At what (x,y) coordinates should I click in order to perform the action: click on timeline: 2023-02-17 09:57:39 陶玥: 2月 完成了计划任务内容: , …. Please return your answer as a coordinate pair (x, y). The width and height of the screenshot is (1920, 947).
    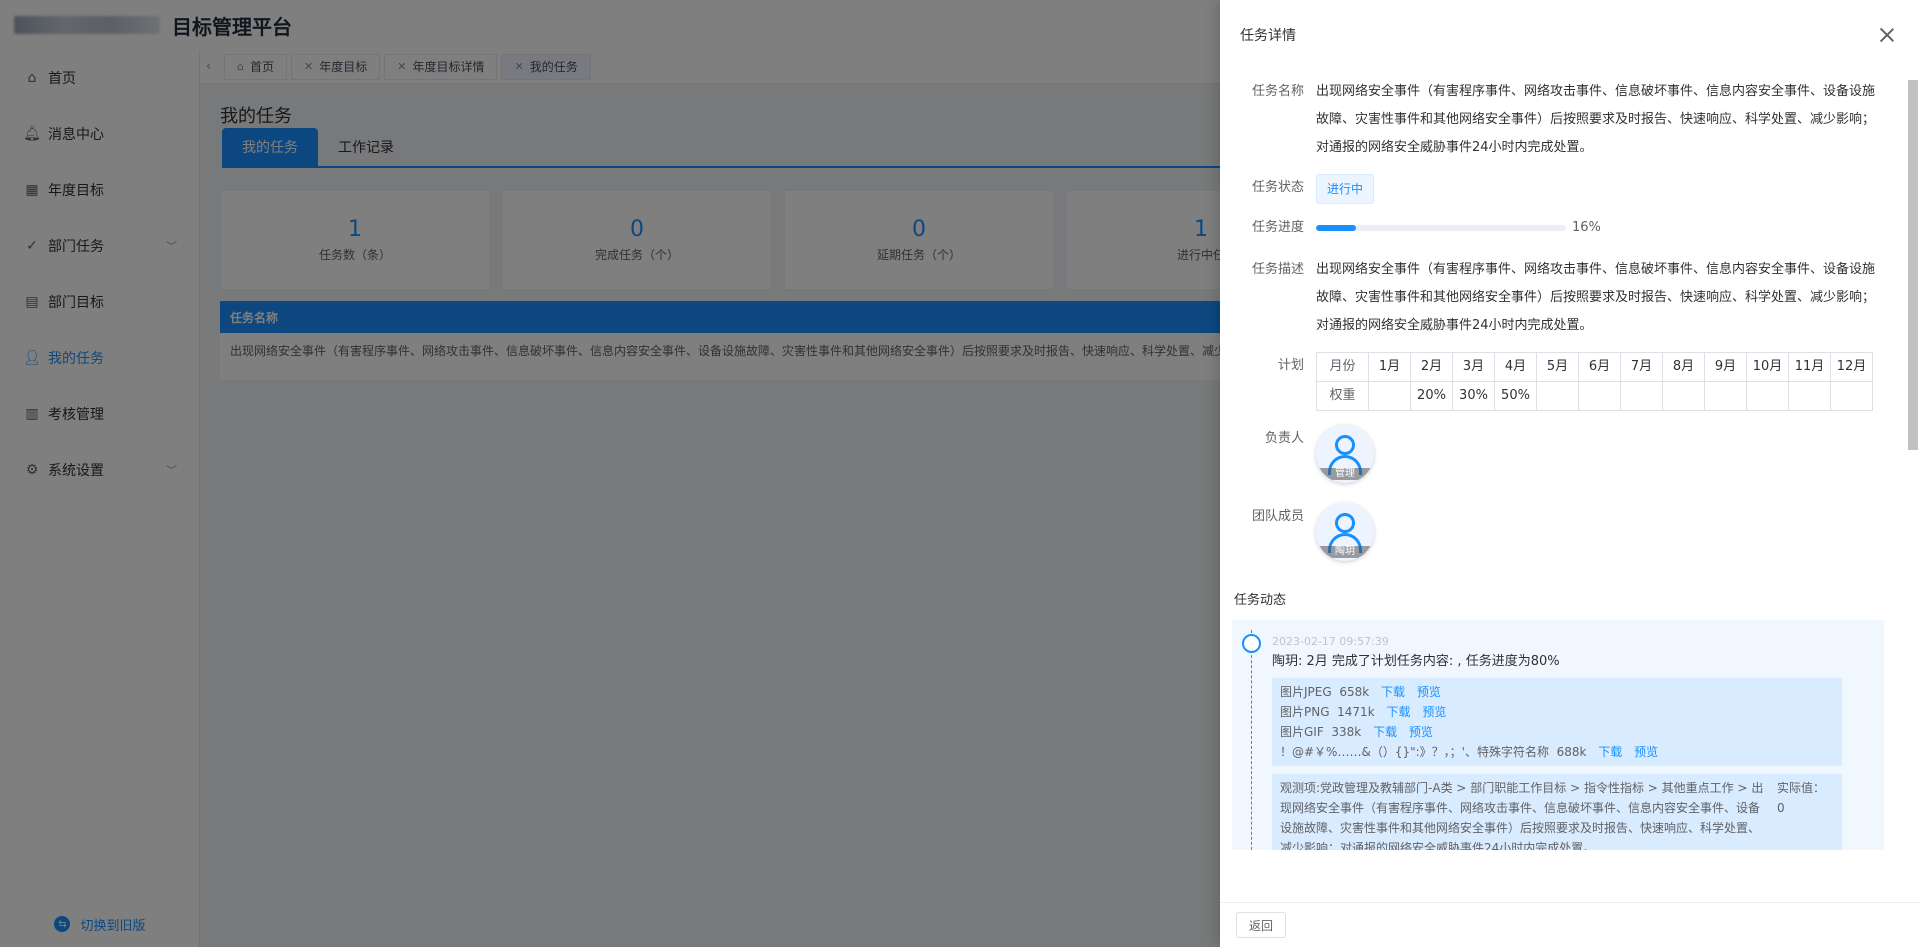
    Looking at the image, I should click on (1558, 735).